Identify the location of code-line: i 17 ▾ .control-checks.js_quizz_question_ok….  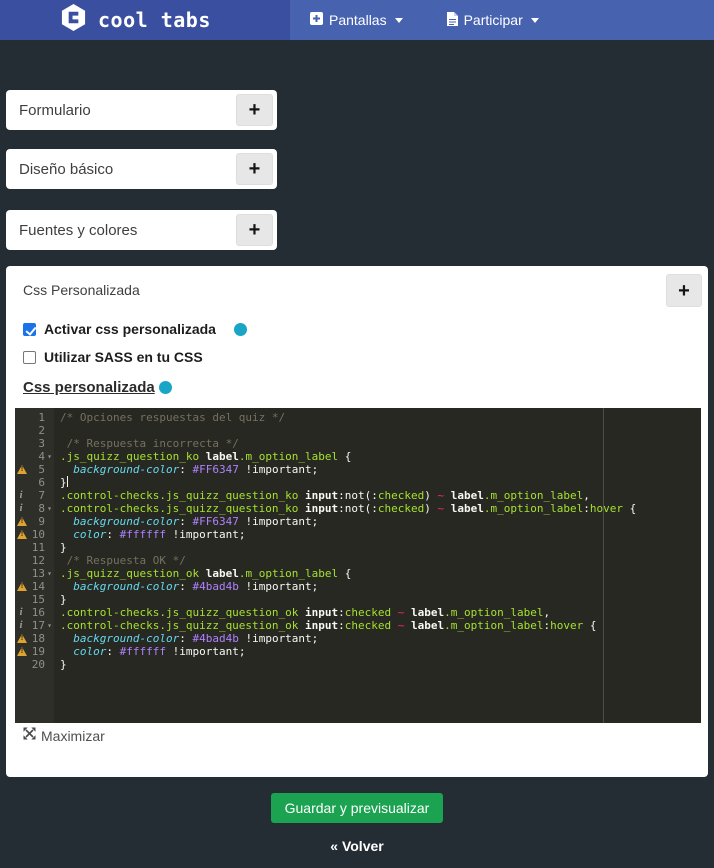
(358, 625).